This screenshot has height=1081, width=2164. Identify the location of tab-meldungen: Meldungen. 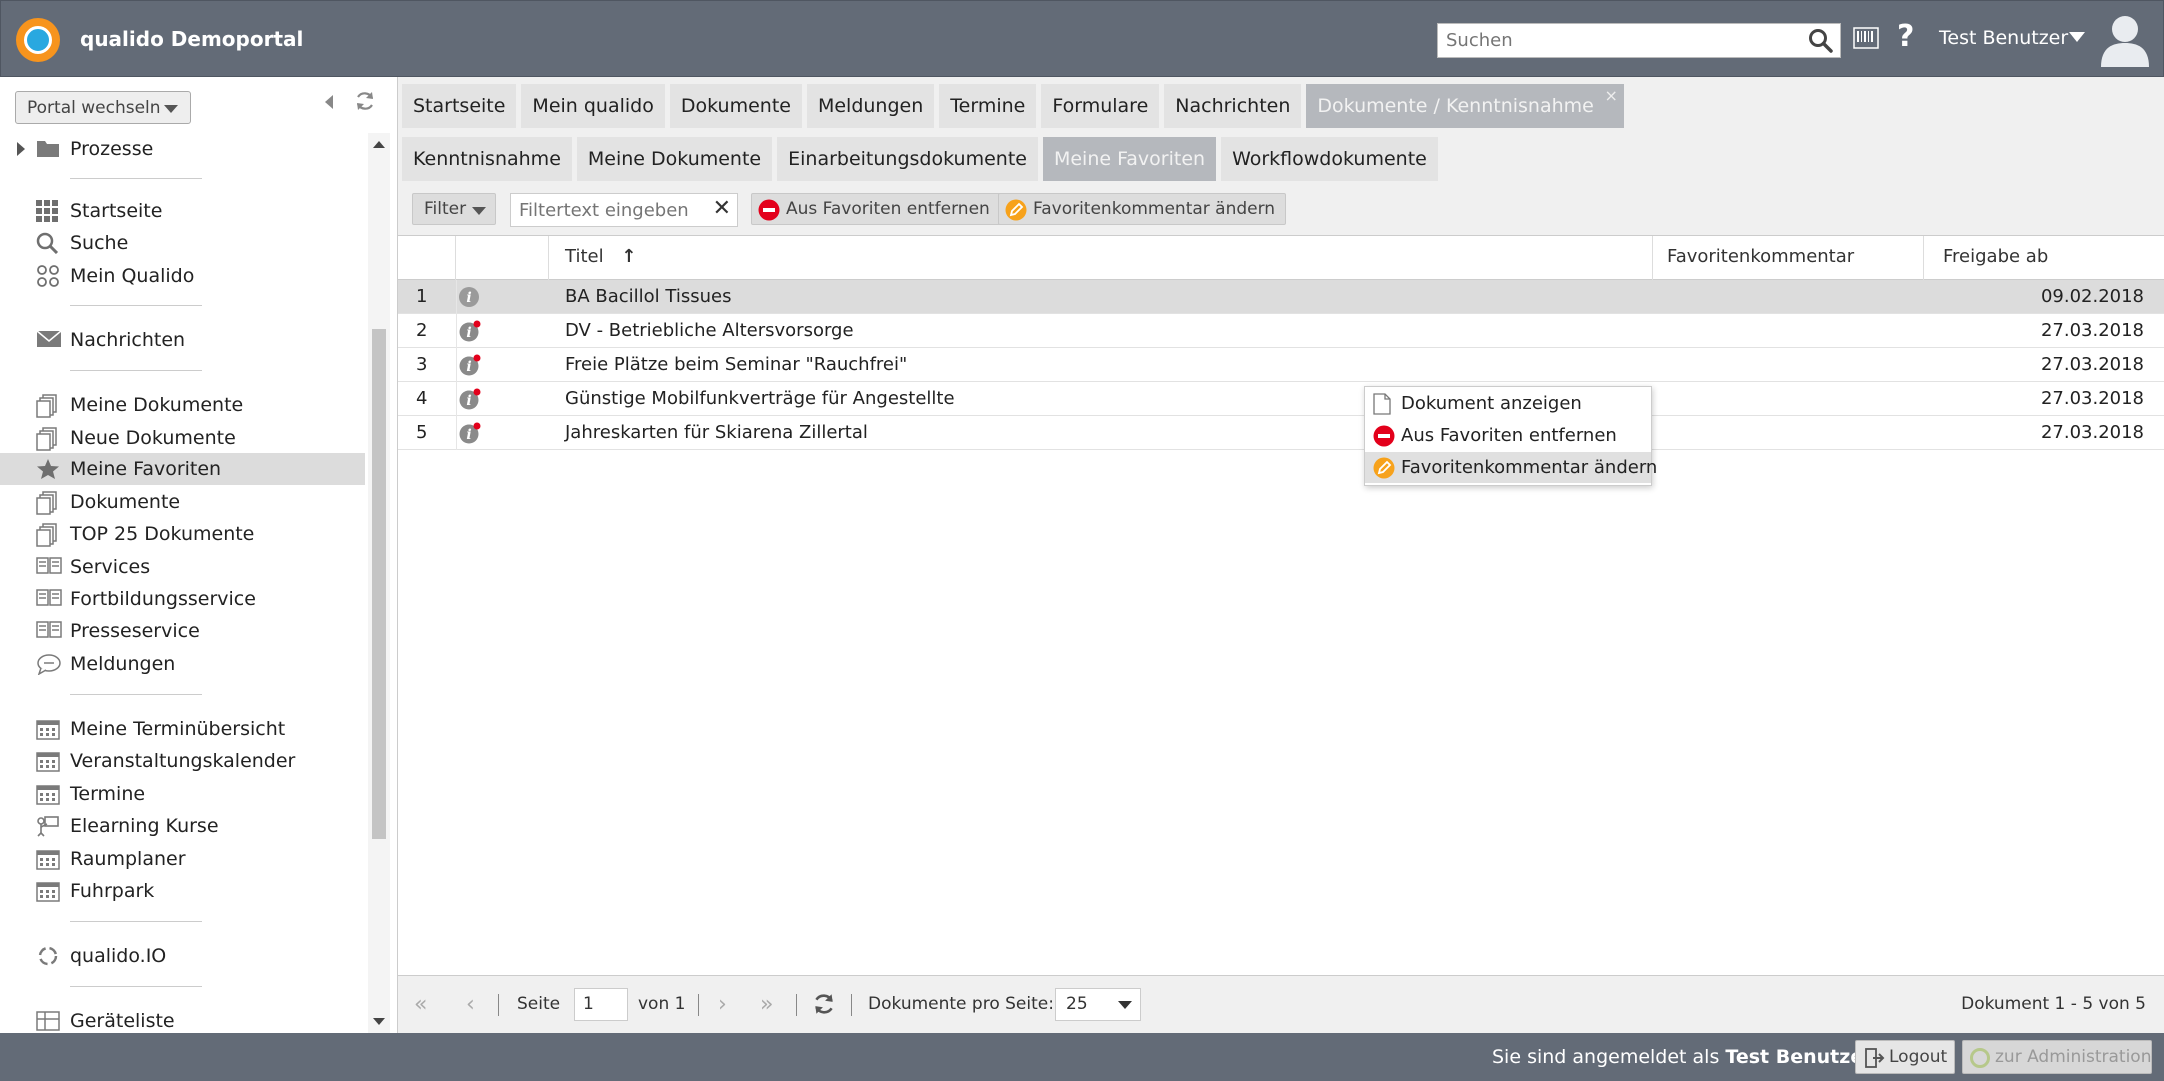
(870, 106).